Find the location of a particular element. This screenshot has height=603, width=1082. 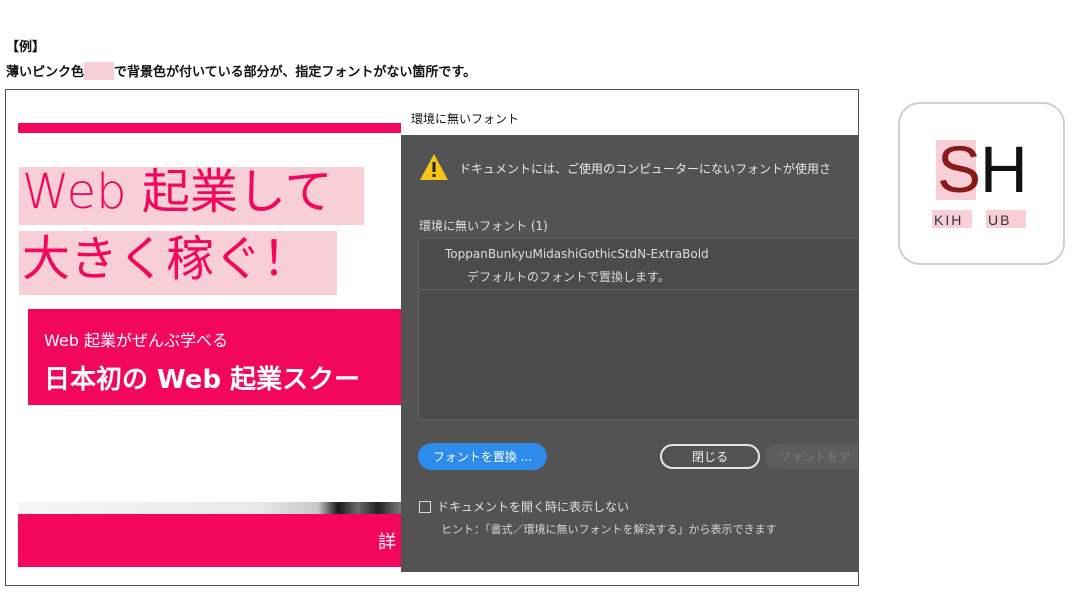

missing-fonts-heading: 環境に無いフォント (1) is located at coordinates (483, 226).